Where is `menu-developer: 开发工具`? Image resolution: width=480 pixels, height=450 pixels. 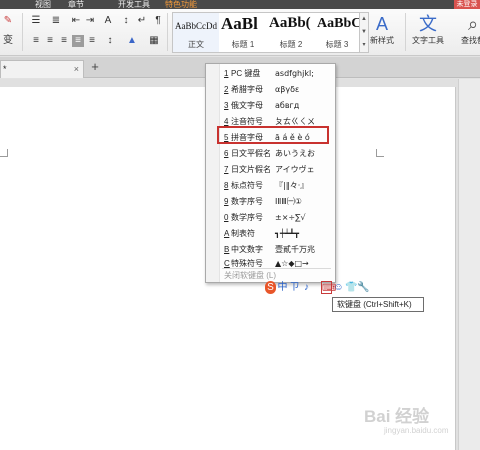 menu-developer: 开发工具 is located at coordinates (134, 4).